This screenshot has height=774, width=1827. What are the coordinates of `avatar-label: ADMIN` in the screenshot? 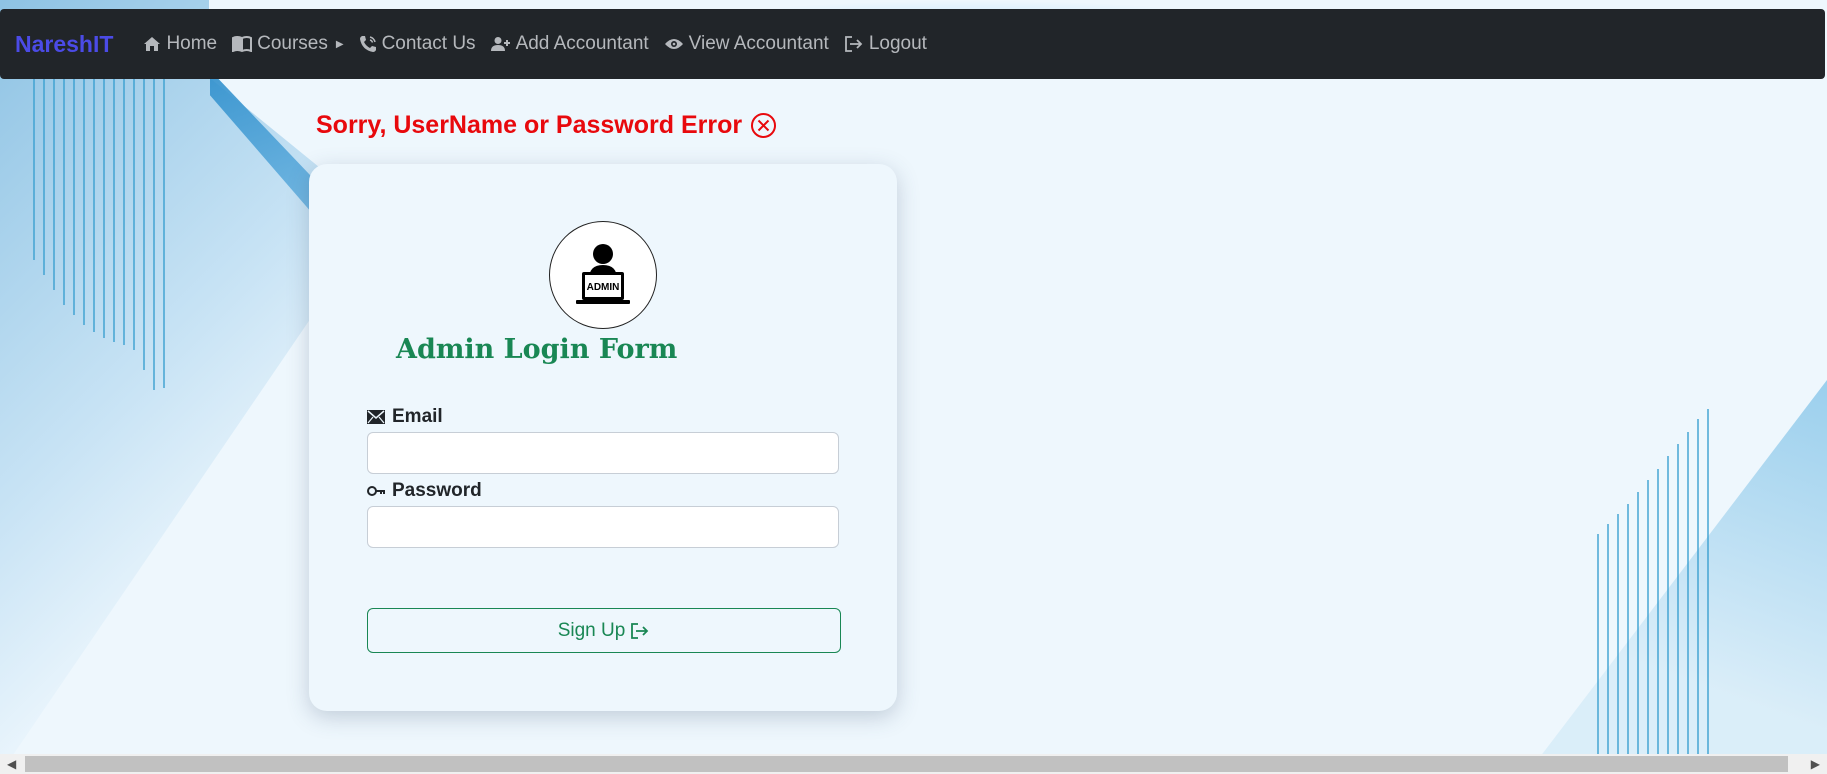 It's located at (603, 287).